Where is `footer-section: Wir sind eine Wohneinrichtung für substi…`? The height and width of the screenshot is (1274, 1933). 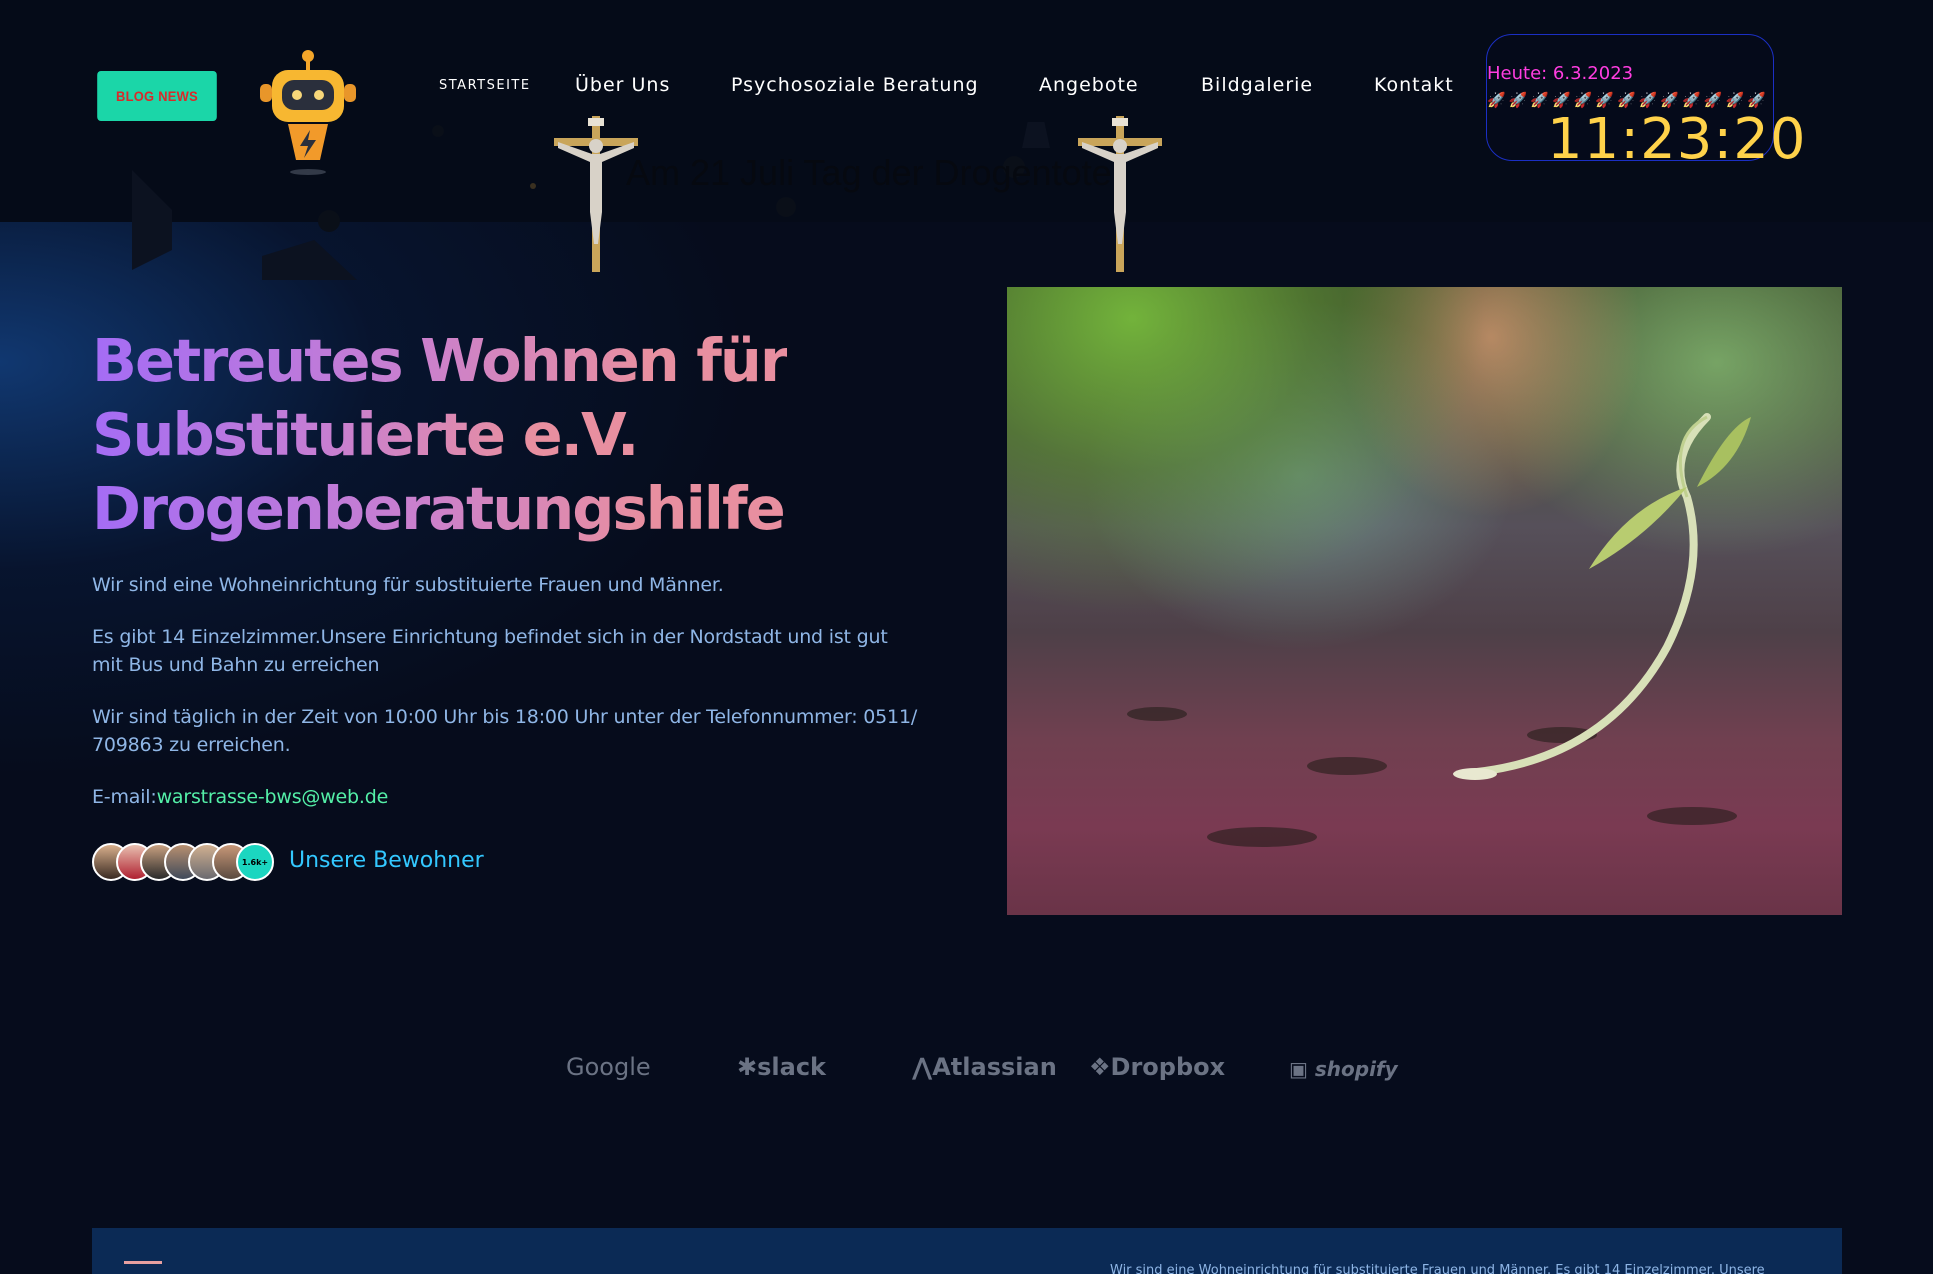 footer-section: Wir sind eine Wohneinrichtung für substi… is located at coordinates (967, 1251).